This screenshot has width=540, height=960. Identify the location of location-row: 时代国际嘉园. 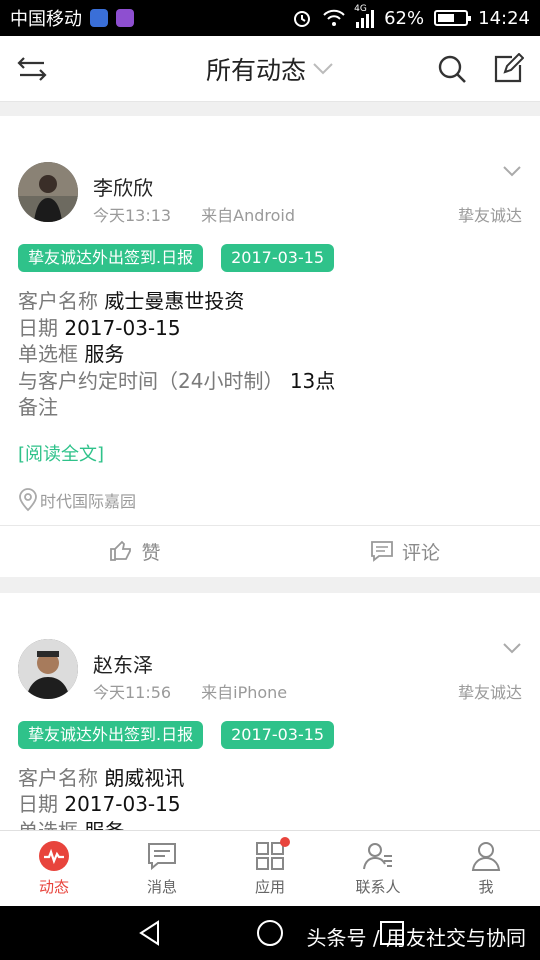
(270, 498).